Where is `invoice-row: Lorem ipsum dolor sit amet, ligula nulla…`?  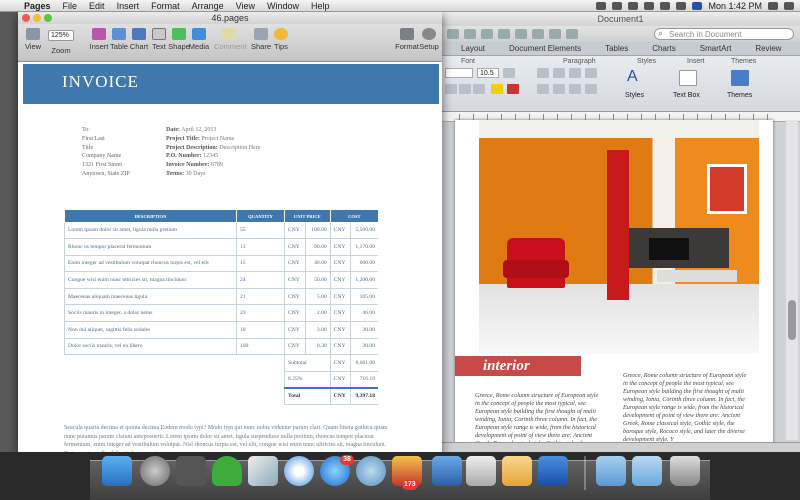
invoice-row: Lorem ipsum dolor sit amet, ligula nulla… is located at coordinates (221, 231).